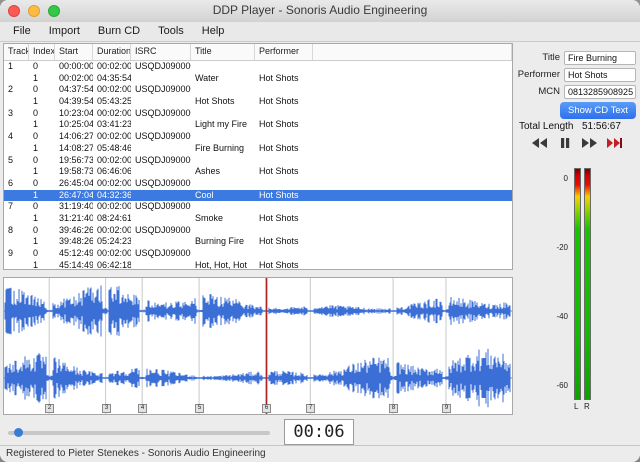 The width and height of the screenshot is (640, 462). I want to click on track-row: 7 0 31:19:40 00:02:00 USQDJ0900007, so click(258, 207).